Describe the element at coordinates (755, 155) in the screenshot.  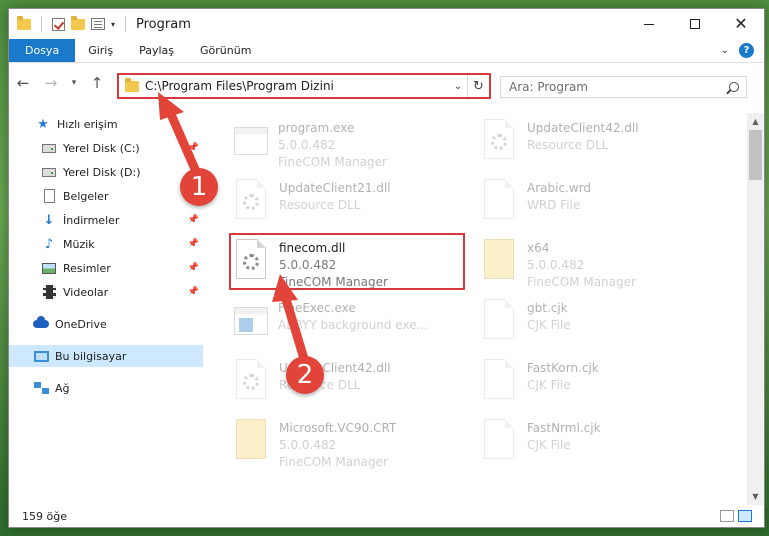
I see `scrollbar-thumb` at that location.